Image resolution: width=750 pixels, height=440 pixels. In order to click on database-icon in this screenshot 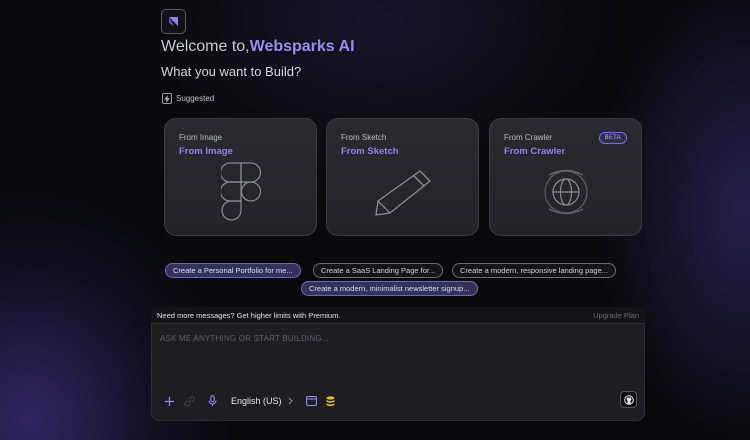, I will do `click(330, 401)`.